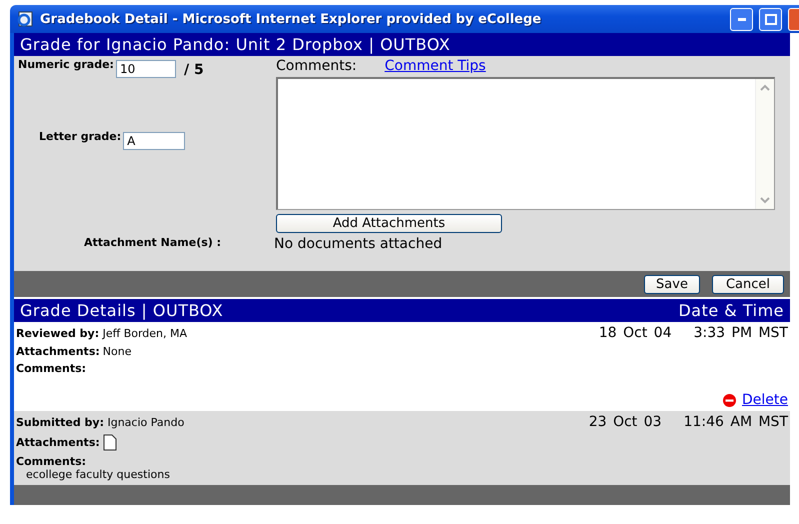 The image size is (799, 524). Describe the element at coordinates (748, 284) in the screenshot. I see `cancel-button: Cancel` at that location.